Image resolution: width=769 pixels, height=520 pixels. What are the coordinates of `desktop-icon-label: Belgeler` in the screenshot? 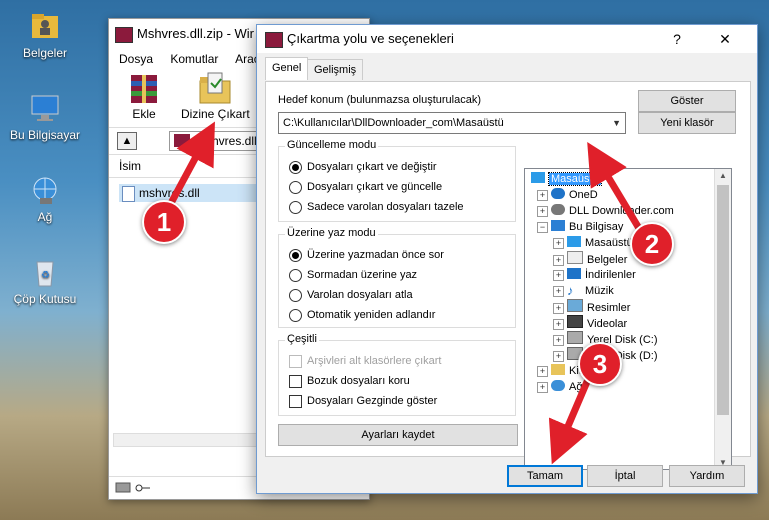 It's located at (45, 53).